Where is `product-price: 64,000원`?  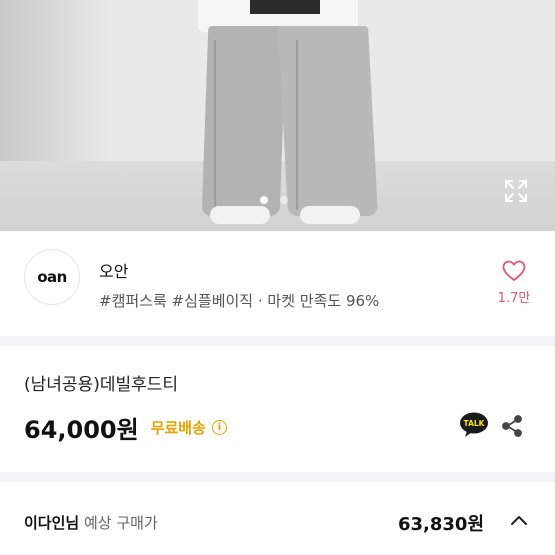 product-price: 64,000원 is located at coordinates (81, 430).